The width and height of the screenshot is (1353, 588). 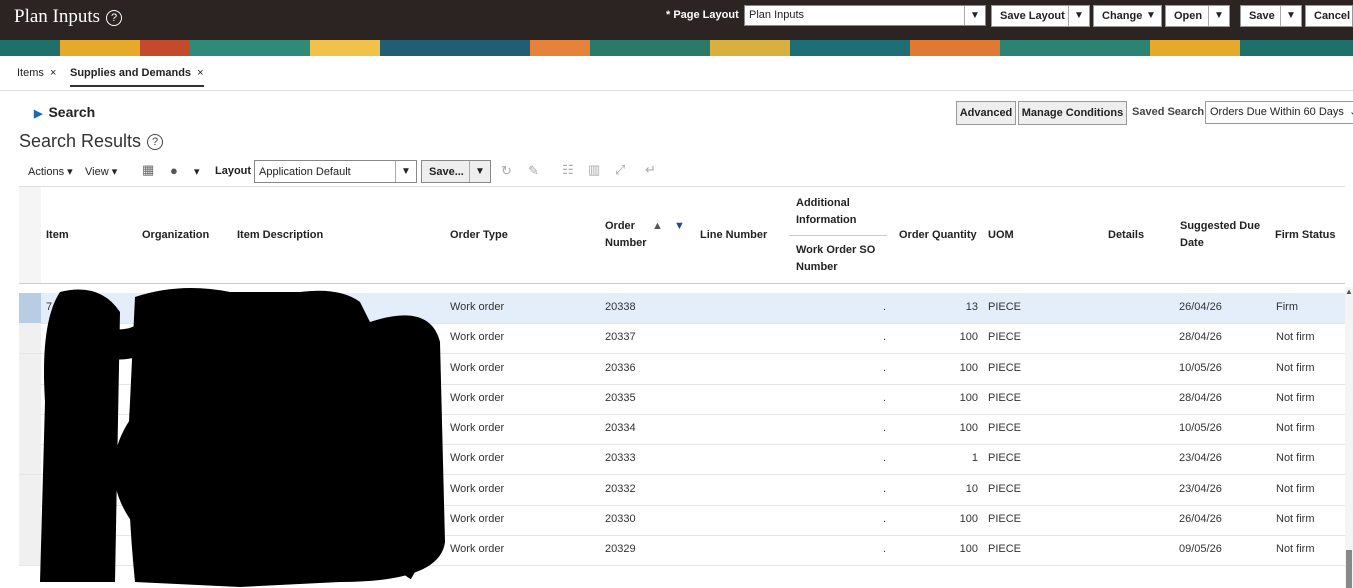 What do you see at coordinates (57, 235) in the screenshot?
I see `col-item: Item` at bounding box center [57, 235].